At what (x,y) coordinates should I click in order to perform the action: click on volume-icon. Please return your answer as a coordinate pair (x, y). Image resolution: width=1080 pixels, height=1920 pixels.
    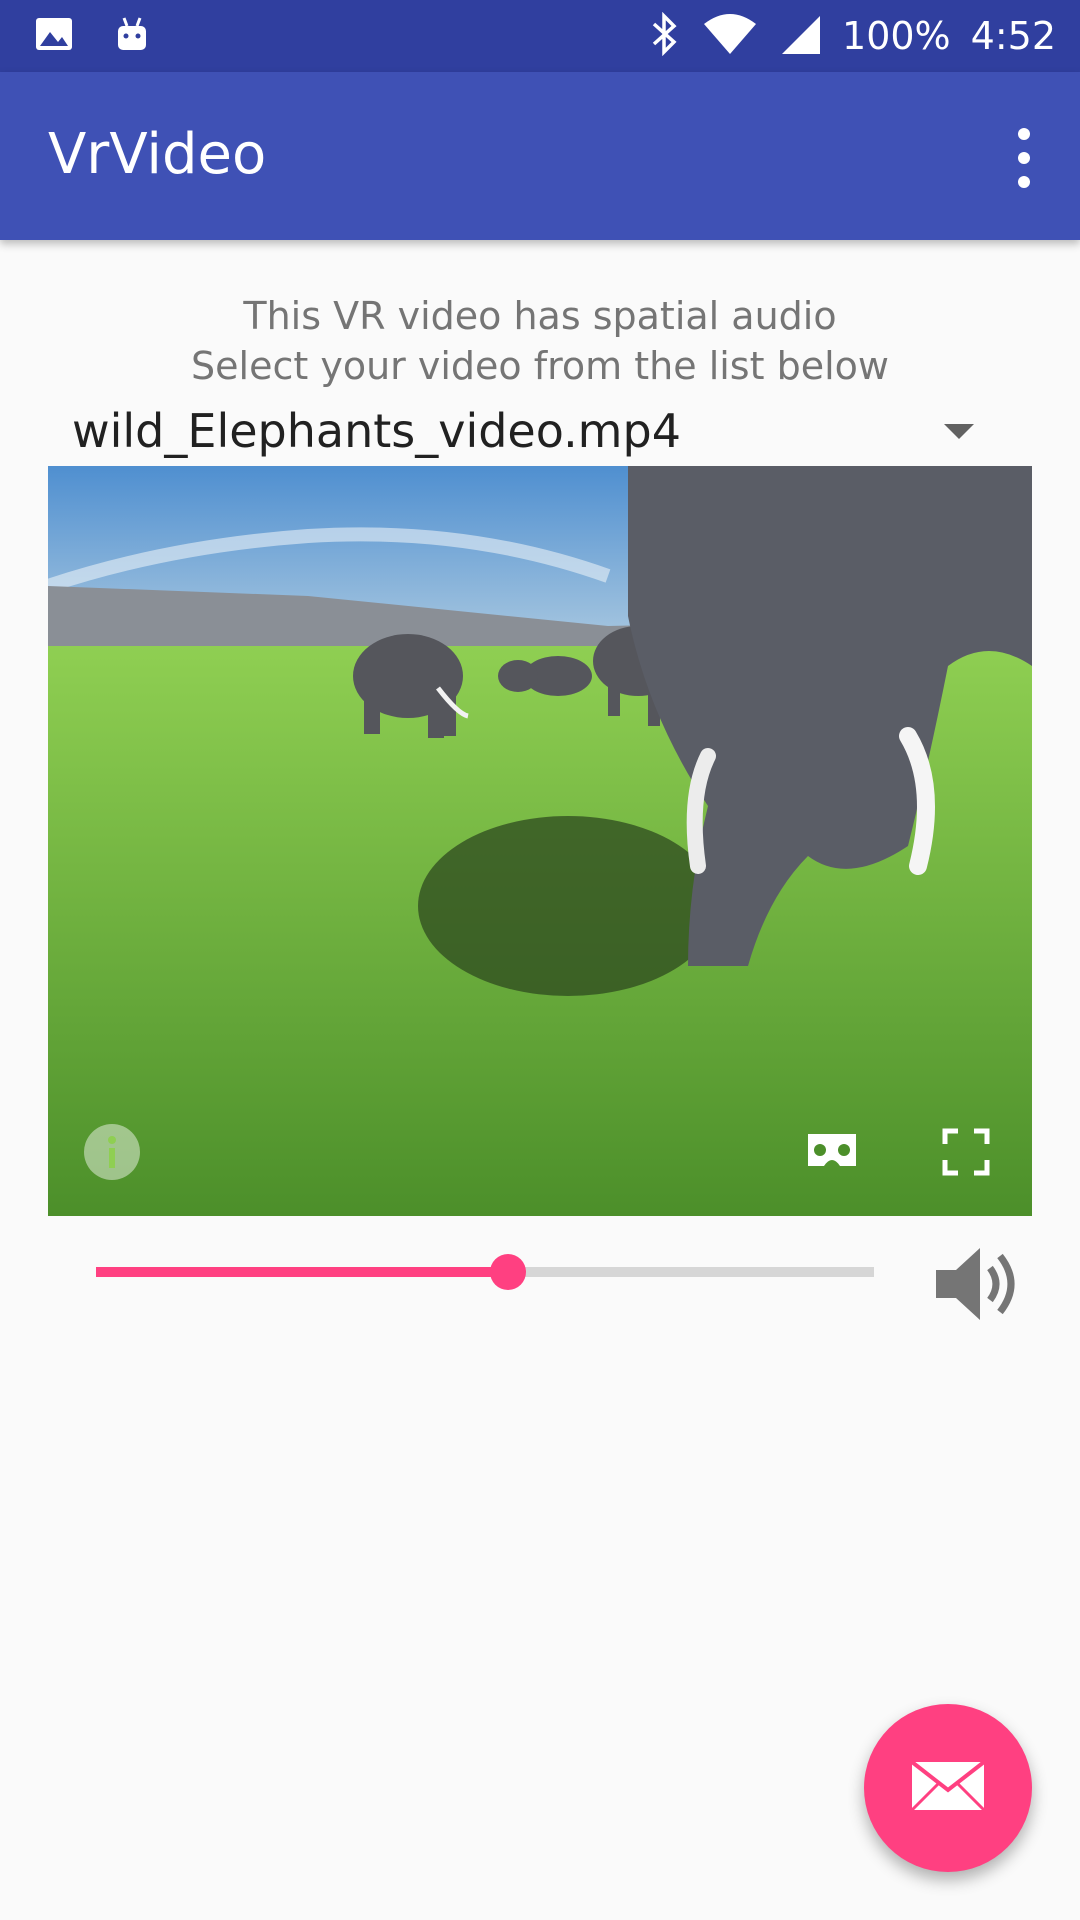
    Looking at the image, I should click on (978, 1284).